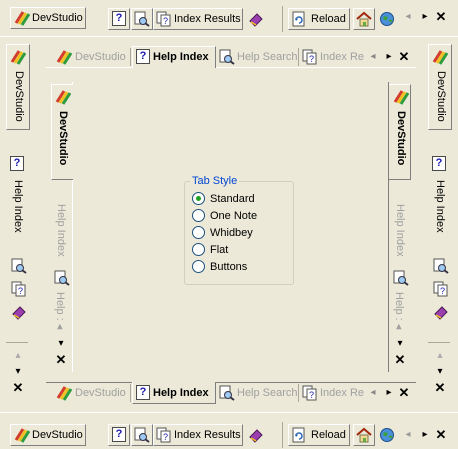 The image size is (458, 449). I want to click on radio-standard: Standard, so click(240, 199).